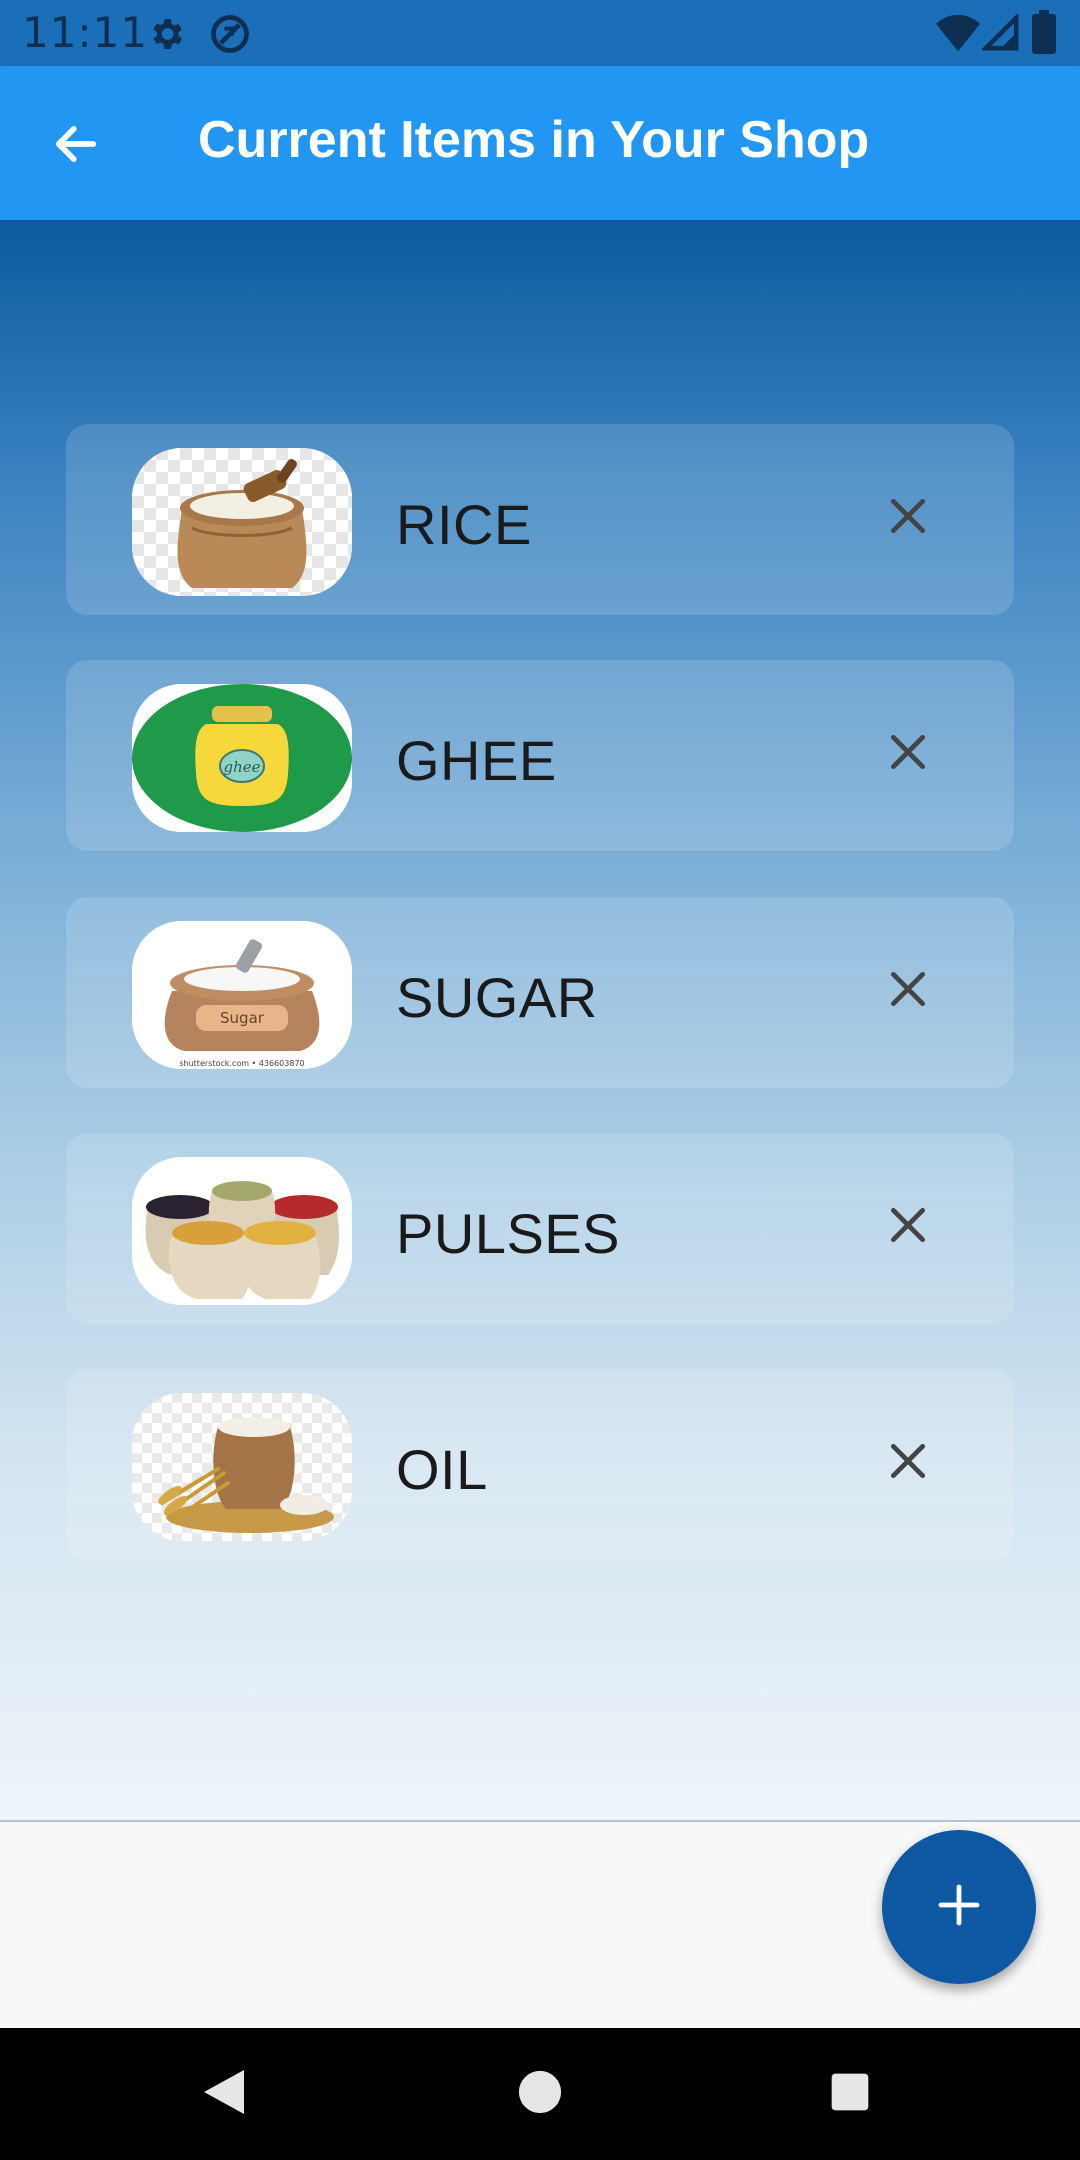 The image size is (1080, 2160). I want to click on nav-home-icon, so click(540, 2094).